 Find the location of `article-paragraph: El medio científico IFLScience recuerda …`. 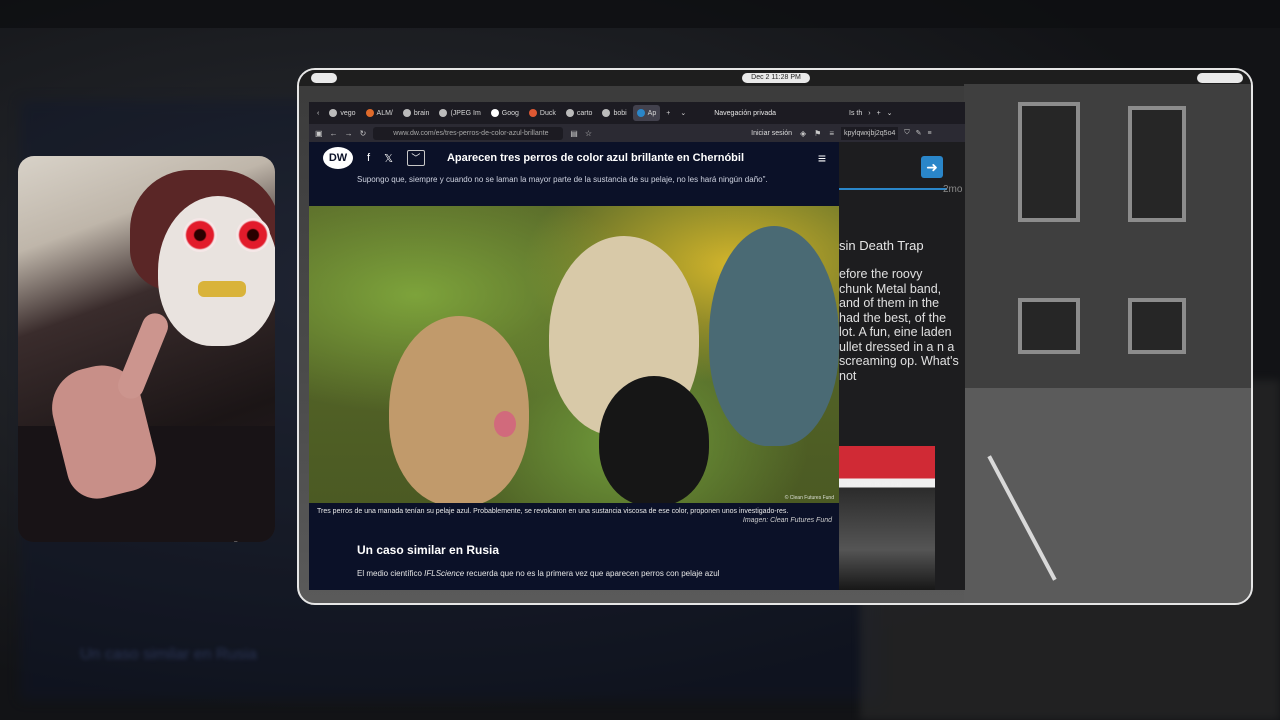

article-paragraph: El medio científico IFLScience recuerda … is located at coordinates (574, 570).